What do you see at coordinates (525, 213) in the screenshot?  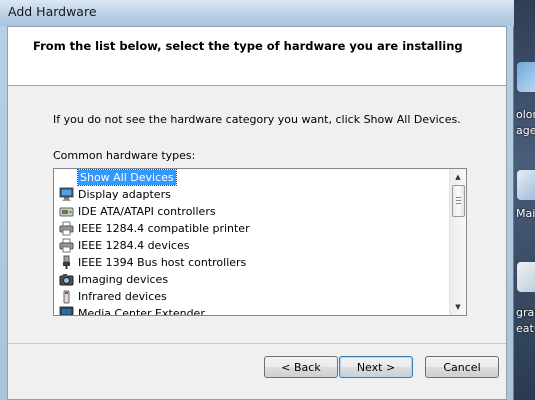 I see `desktop-label: Mail` at bounding box center [525, 213].